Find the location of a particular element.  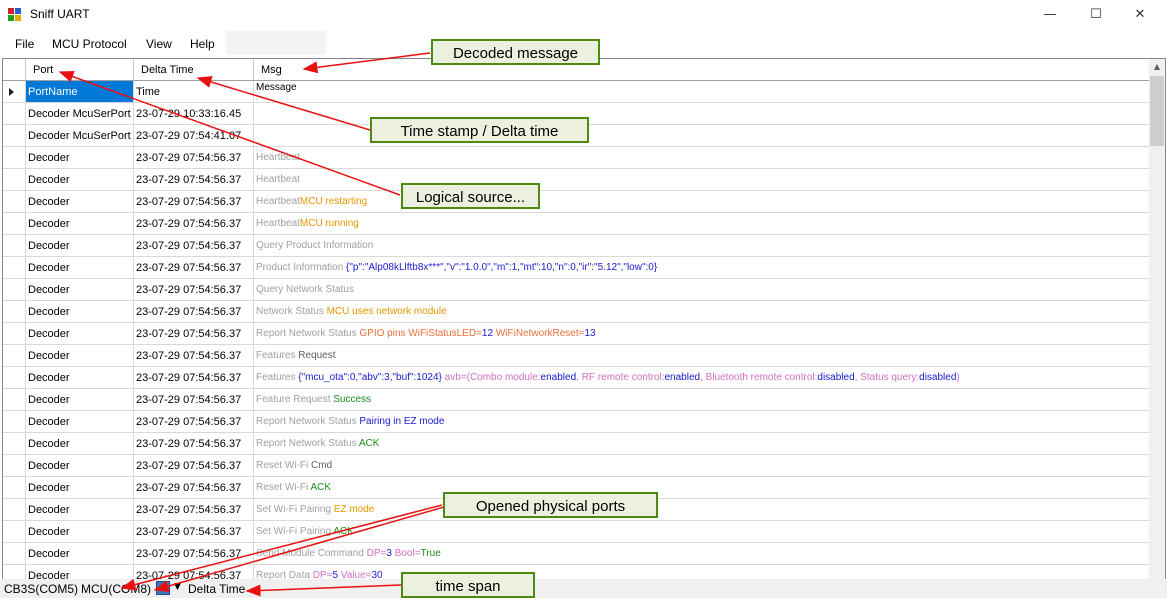

scroll-up-icon: ▲ is located at coordinates (1157, 67).